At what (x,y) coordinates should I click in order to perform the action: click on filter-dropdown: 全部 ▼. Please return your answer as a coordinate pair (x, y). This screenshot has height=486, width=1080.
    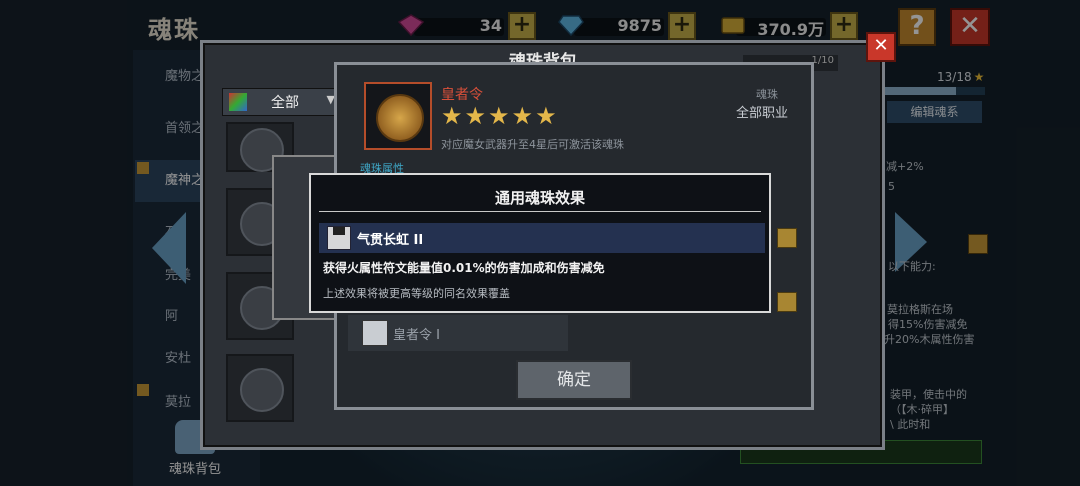
    Looking at the image, I should click on (282, 102).